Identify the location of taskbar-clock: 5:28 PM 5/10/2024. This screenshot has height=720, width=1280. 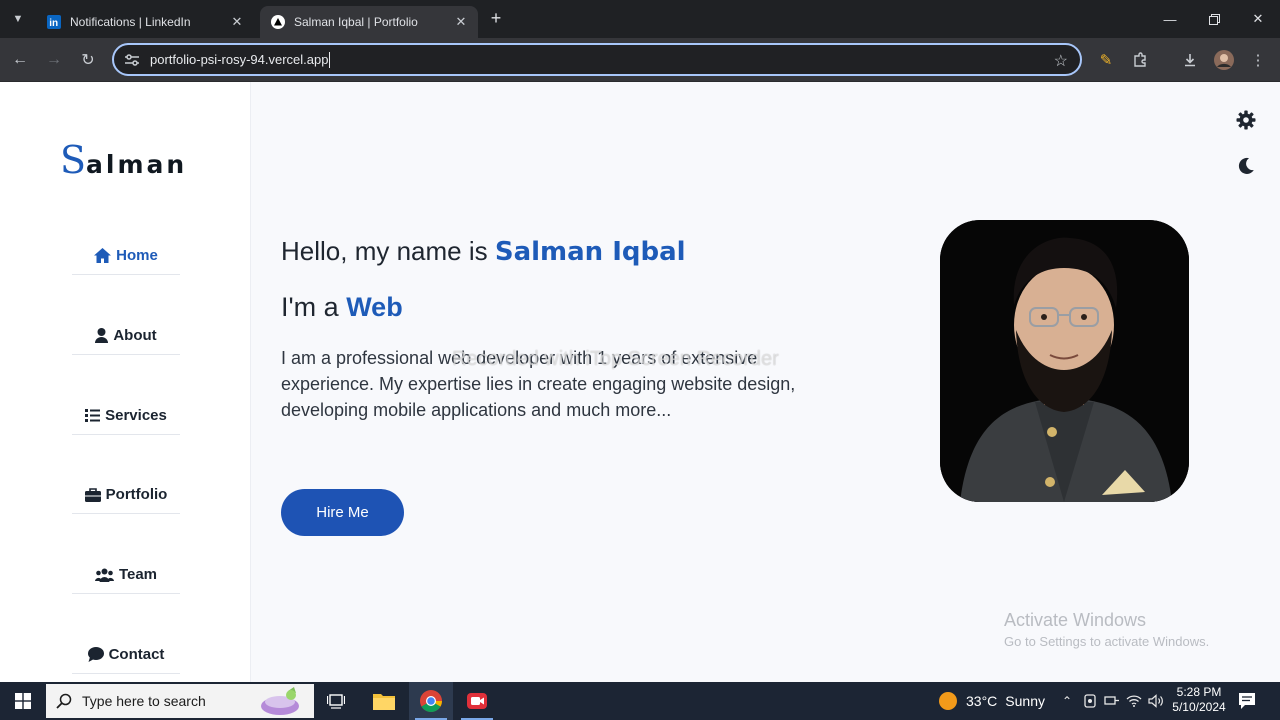
(1199, 700).